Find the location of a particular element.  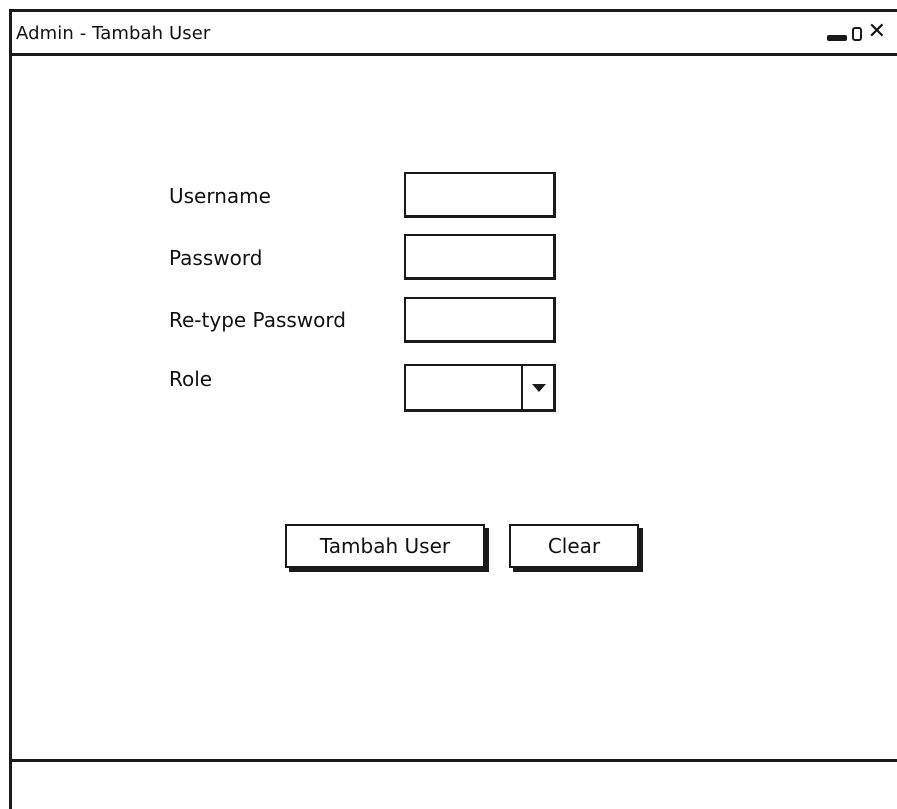

username-label: Username is located at coordinates (220, 196).